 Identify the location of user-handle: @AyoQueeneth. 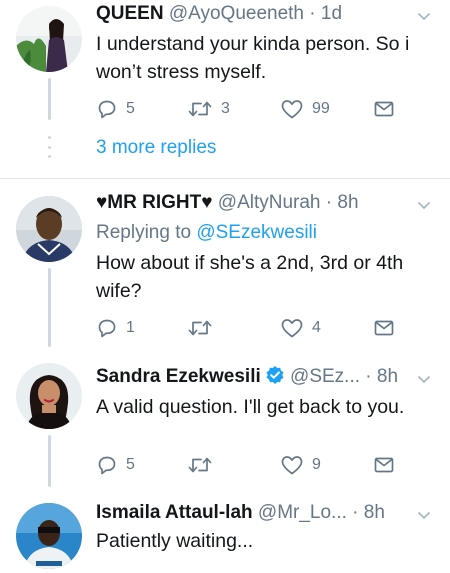
(236, 13).